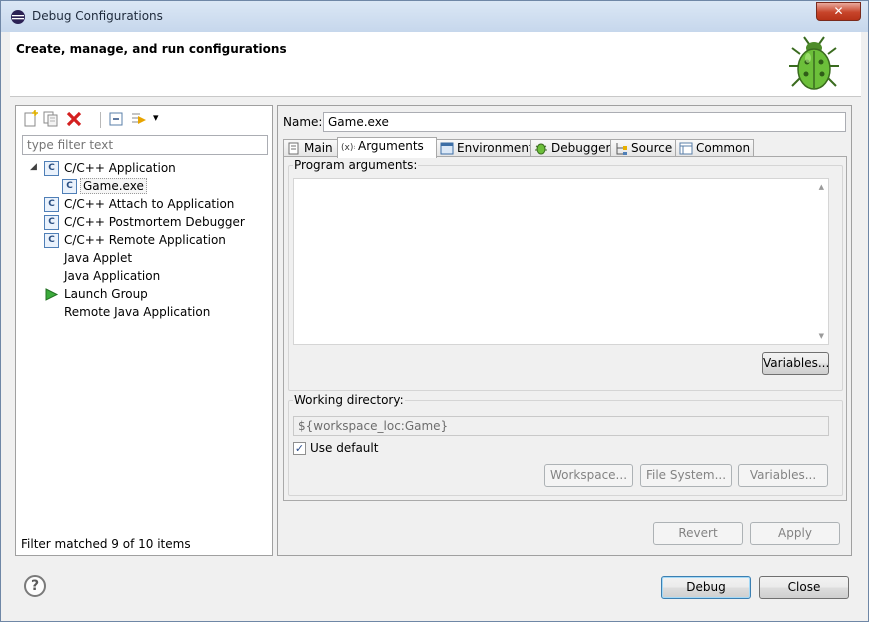 Image resolution: width=869 pixels, height=622 pixels. I want to click on scroll-up-arrow-icon: ▲, so click(821, 187).